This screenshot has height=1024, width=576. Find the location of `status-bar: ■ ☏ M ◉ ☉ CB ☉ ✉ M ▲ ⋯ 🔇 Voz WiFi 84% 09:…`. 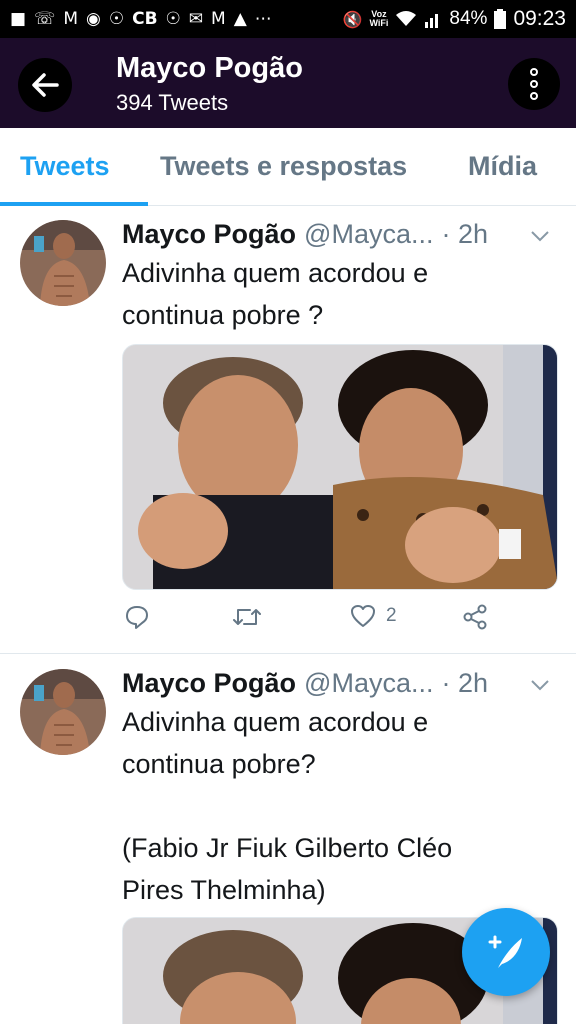

status-bar: ■ ☏ M ◉ ☉ CB ☉ ✉ M ▲ ⋯ 🔇 Voz WiFi 84% 09:… is located at coordinates (288, 19).